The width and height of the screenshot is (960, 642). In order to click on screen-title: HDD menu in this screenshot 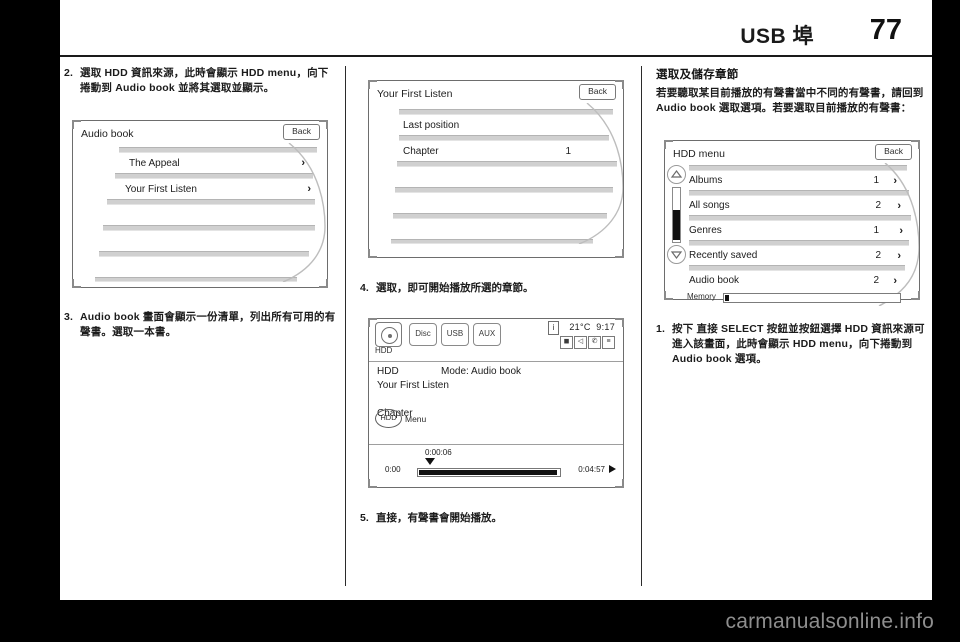, I will do `click(699, 154)`.